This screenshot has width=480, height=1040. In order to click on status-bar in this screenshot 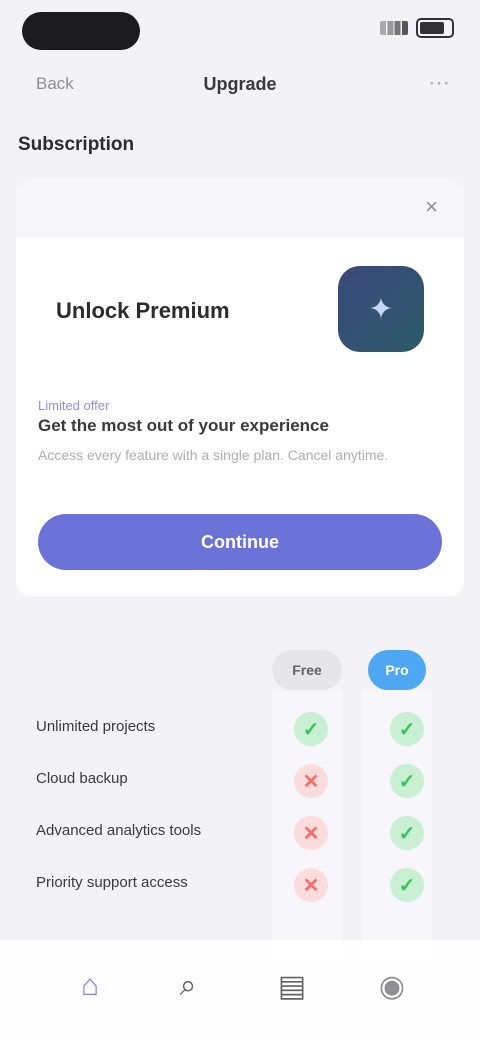, I will do `click(240, 30)`.